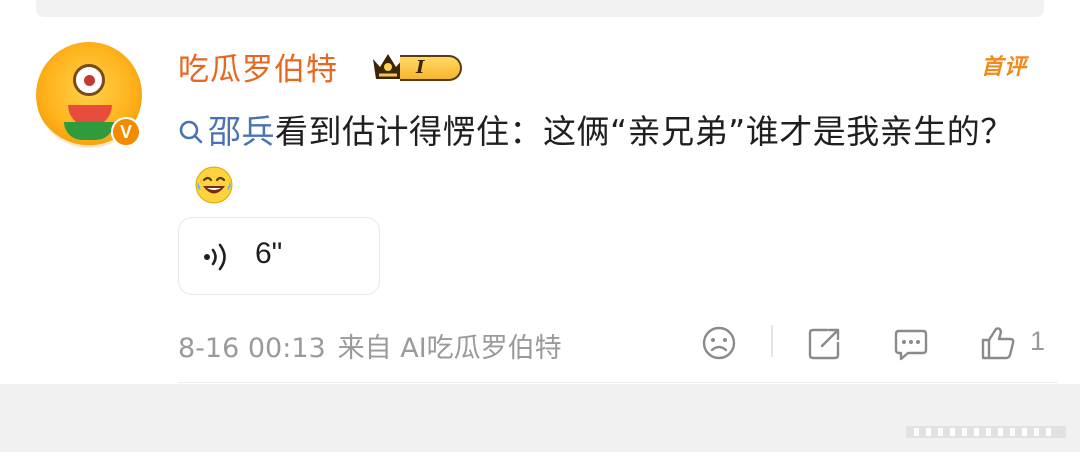 The height and width of the screenshot is (452, 1080). Describe the element at coordinates (126, 132) in the screenshot. I see `verified-badge-icon: V` at that location.